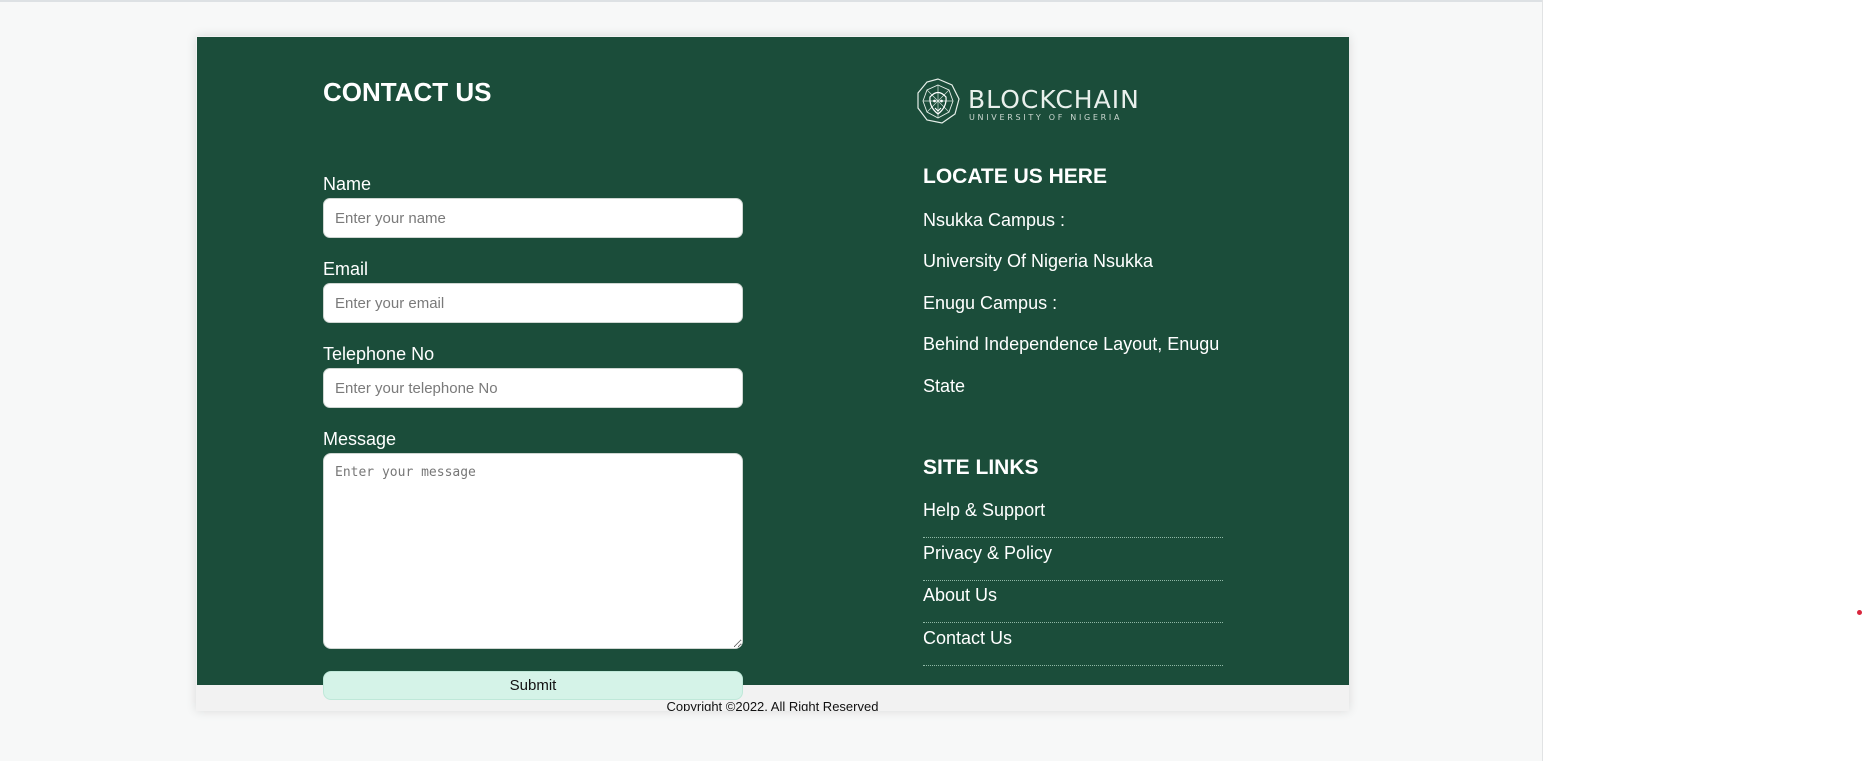 The width and height of the screenshot is (1862, 761). Describe the element at coordinates (533, 551) in the screenshot. I see `message-textarea` at that location.